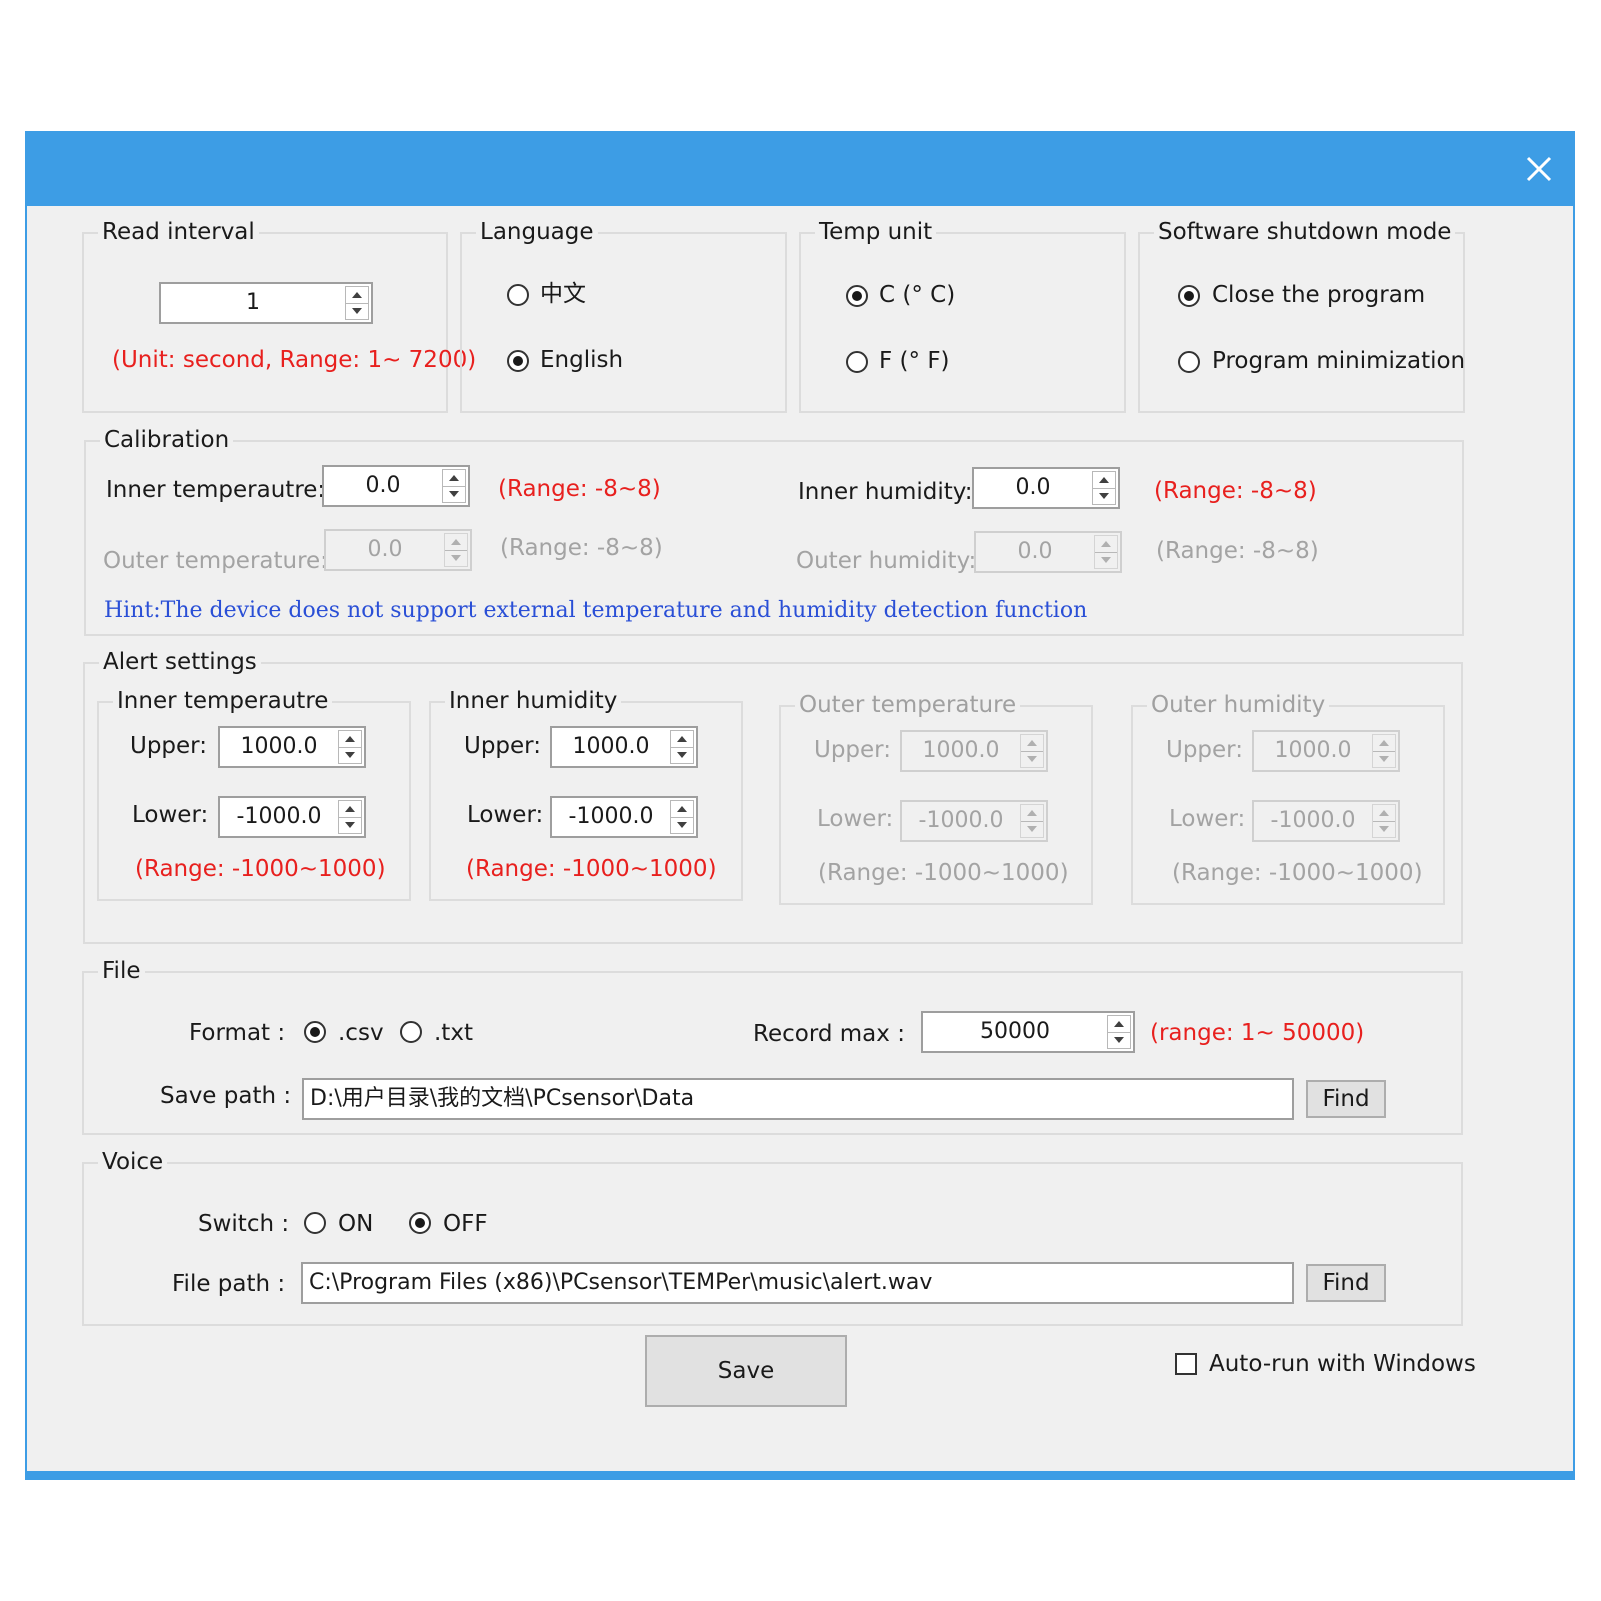  I want to click on format-radio-csv, so click(315, 1032).